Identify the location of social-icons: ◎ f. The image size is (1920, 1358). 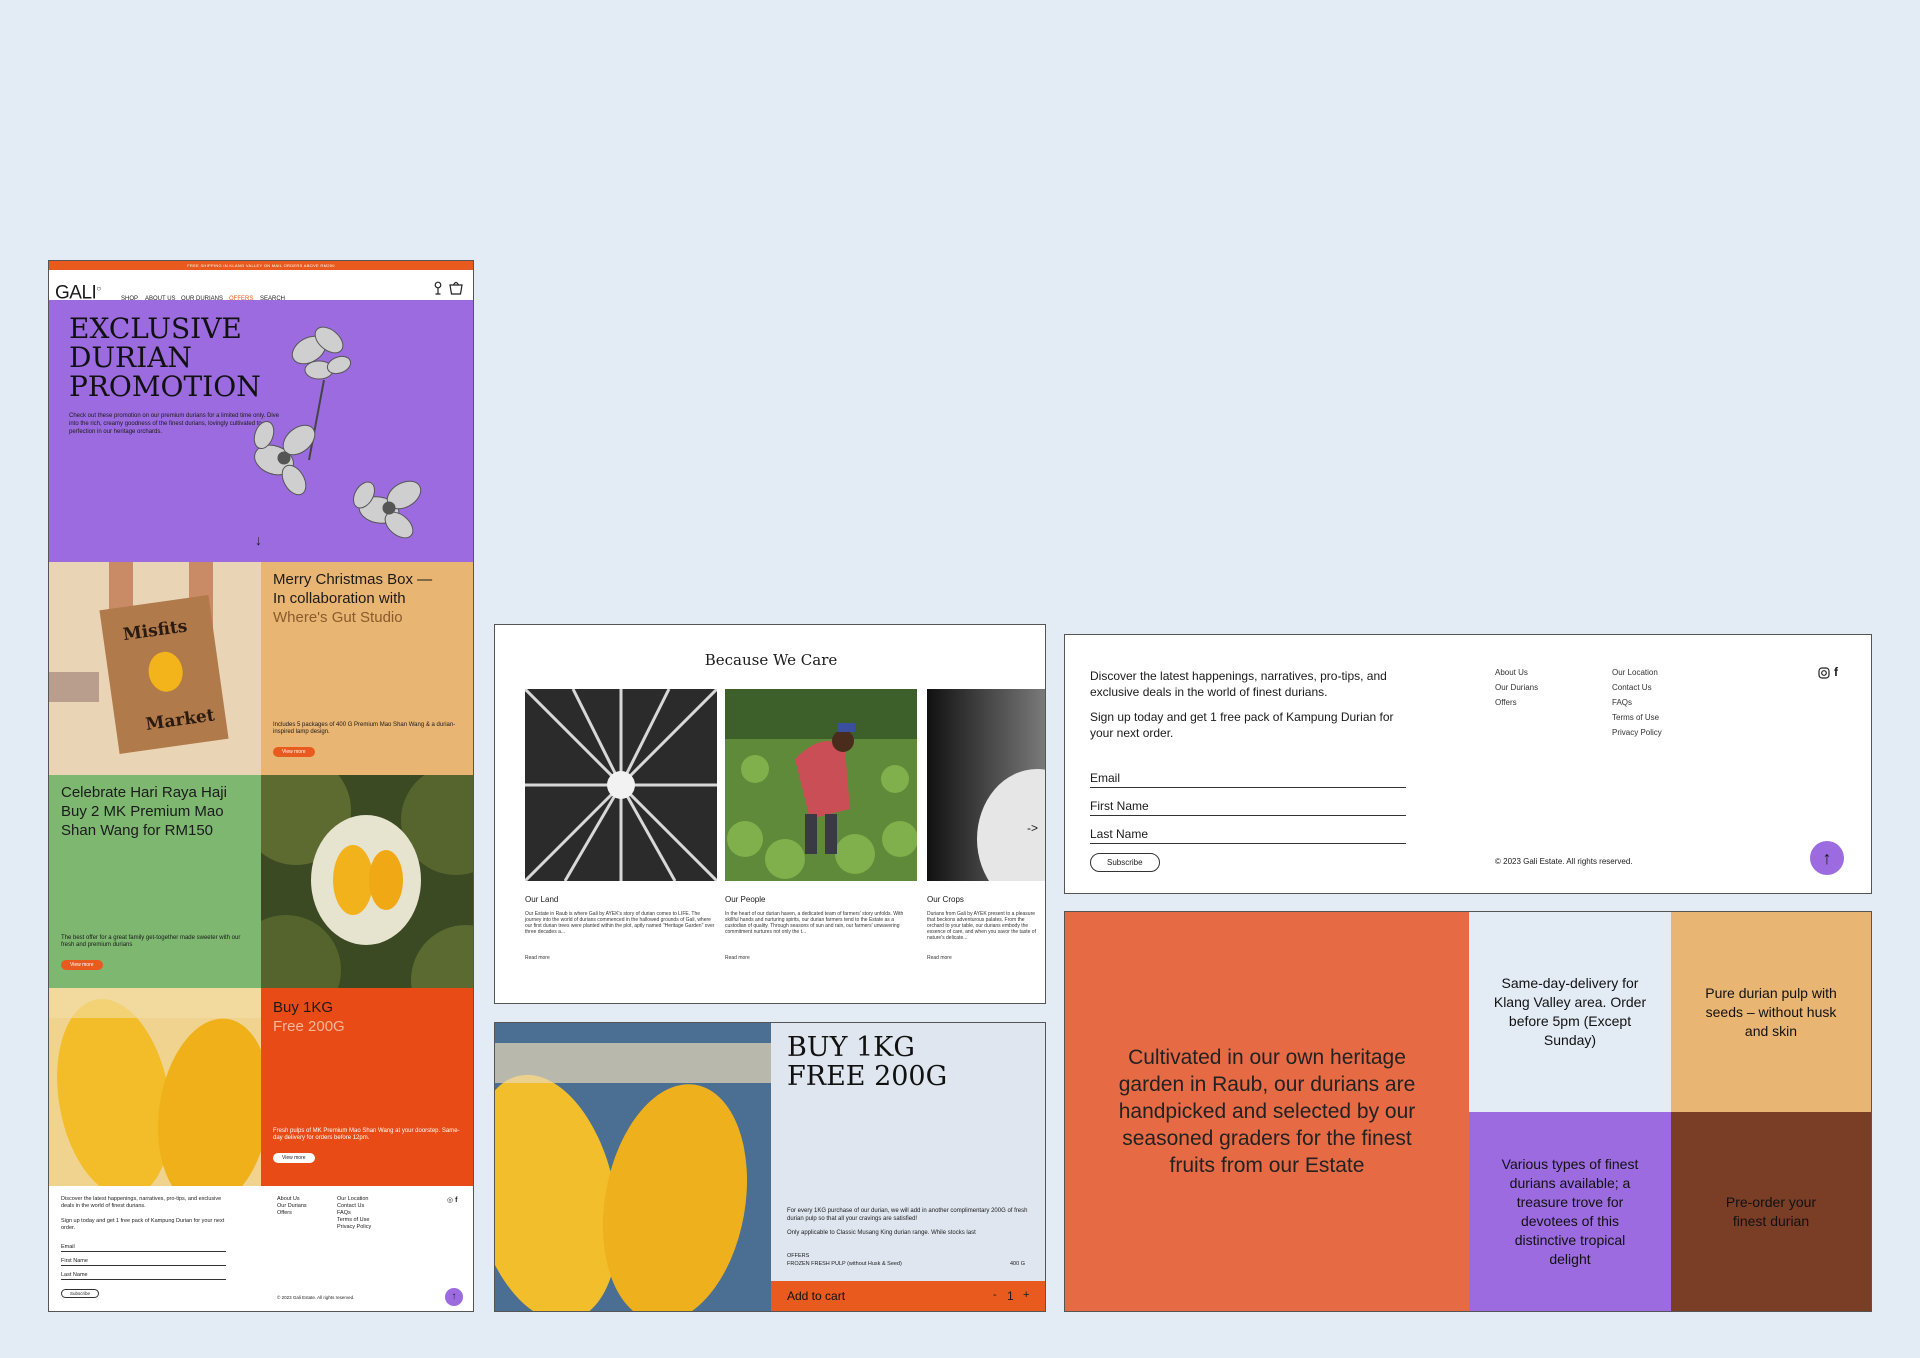
(452, 1200).